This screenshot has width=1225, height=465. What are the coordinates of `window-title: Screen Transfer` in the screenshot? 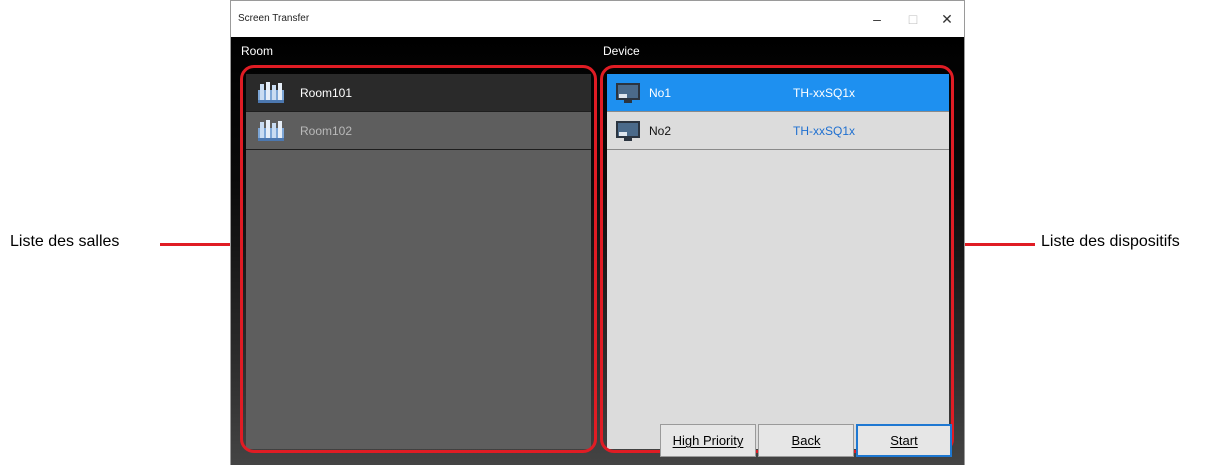 It's located at (274, 18).